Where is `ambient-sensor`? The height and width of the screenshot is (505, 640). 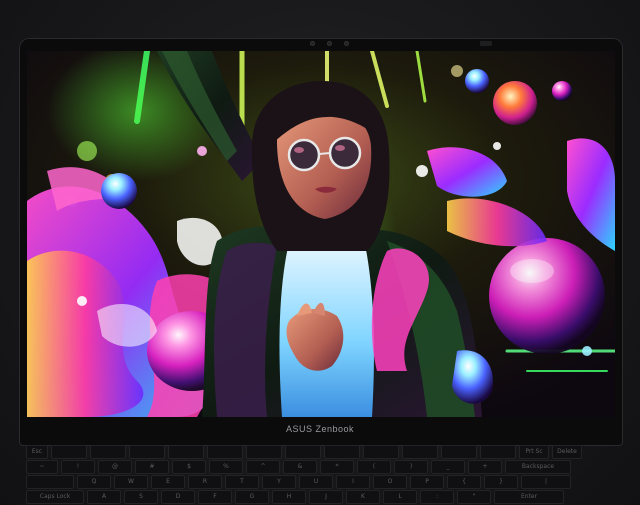 ambient-sensor is located at coordinates (486, 43).